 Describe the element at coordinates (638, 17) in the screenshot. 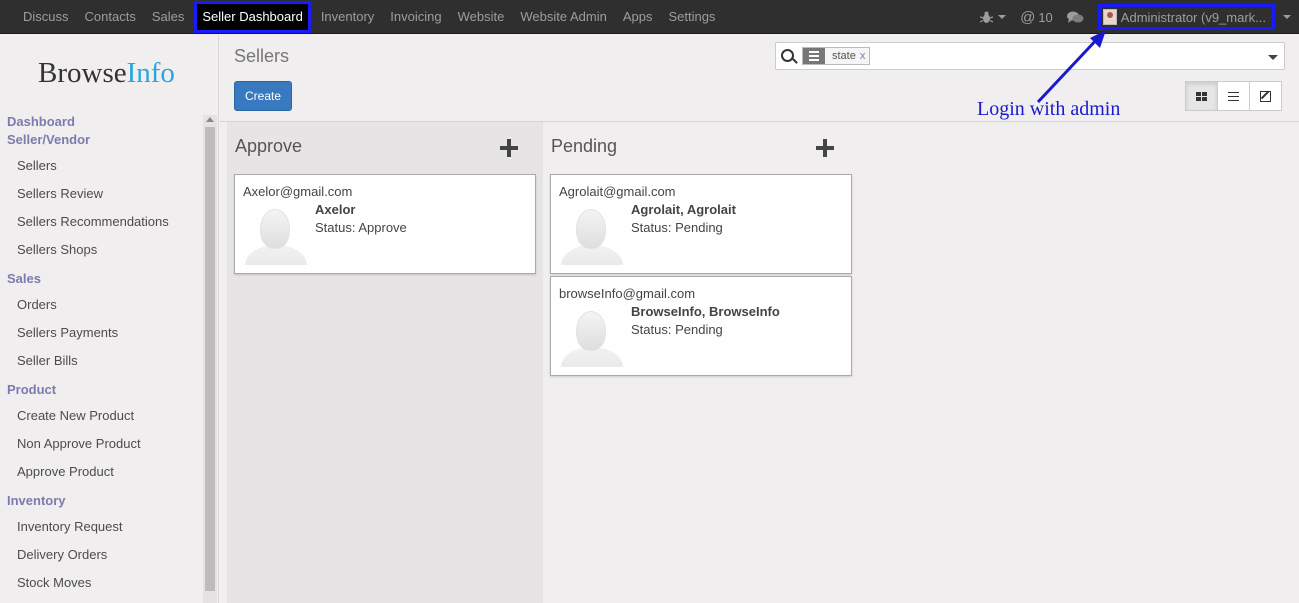

I see `menu-apps: Apps` at that location.